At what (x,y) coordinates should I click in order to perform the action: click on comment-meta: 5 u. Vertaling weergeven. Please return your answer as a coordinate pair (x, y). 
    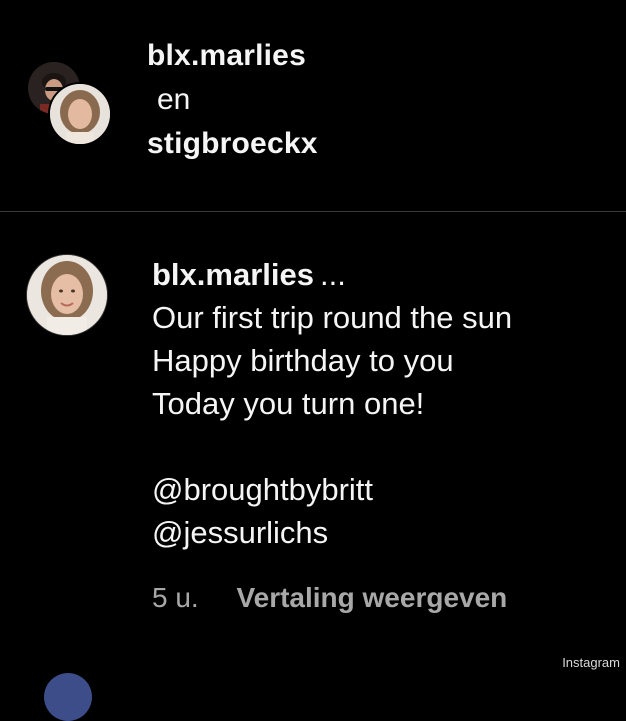
    Looking at the image, I should click on (329, 598).